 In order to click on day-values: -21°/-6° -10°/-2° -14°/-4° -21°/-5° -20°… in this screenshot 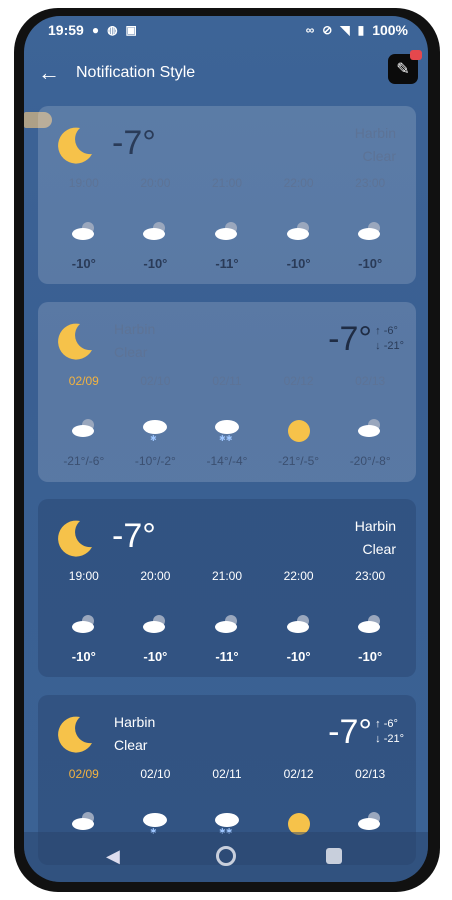, I will do `click(227, 461)`.